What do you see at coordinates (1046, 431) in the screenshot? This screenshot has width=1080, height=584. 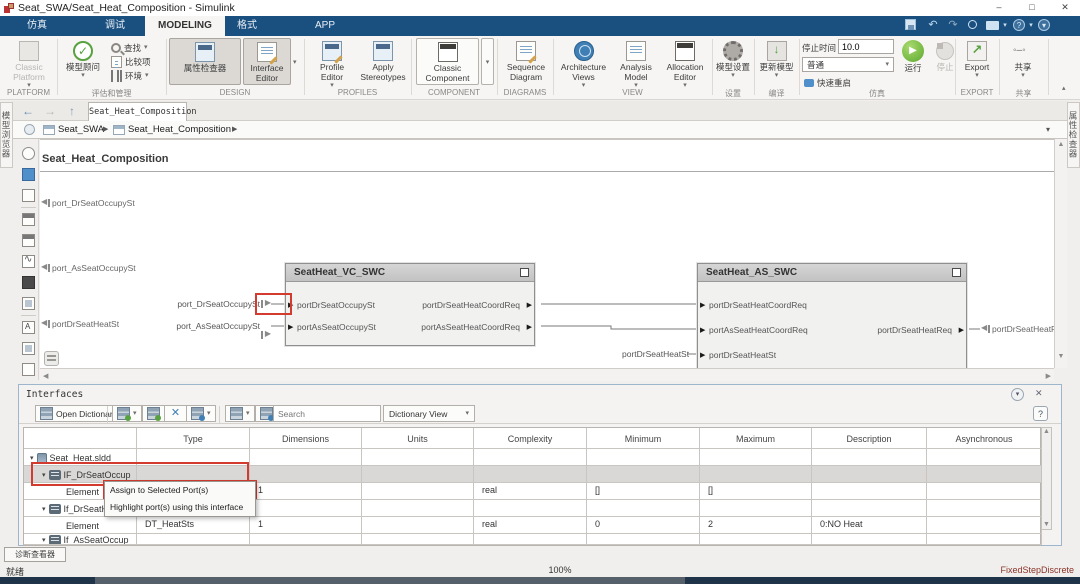 I see `scroll-up-icon: ▲` at bounding box center [1046, 431].